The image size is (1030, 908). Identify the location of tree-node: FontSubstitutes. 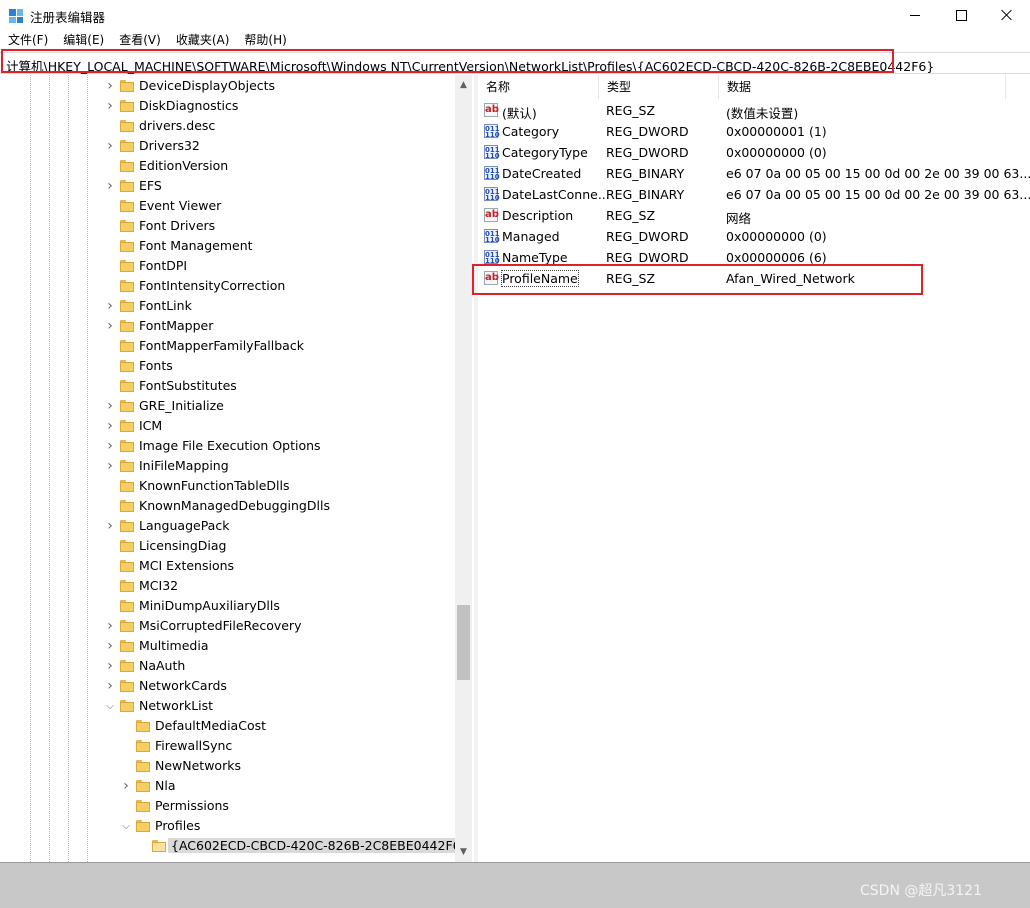
(227, 386).